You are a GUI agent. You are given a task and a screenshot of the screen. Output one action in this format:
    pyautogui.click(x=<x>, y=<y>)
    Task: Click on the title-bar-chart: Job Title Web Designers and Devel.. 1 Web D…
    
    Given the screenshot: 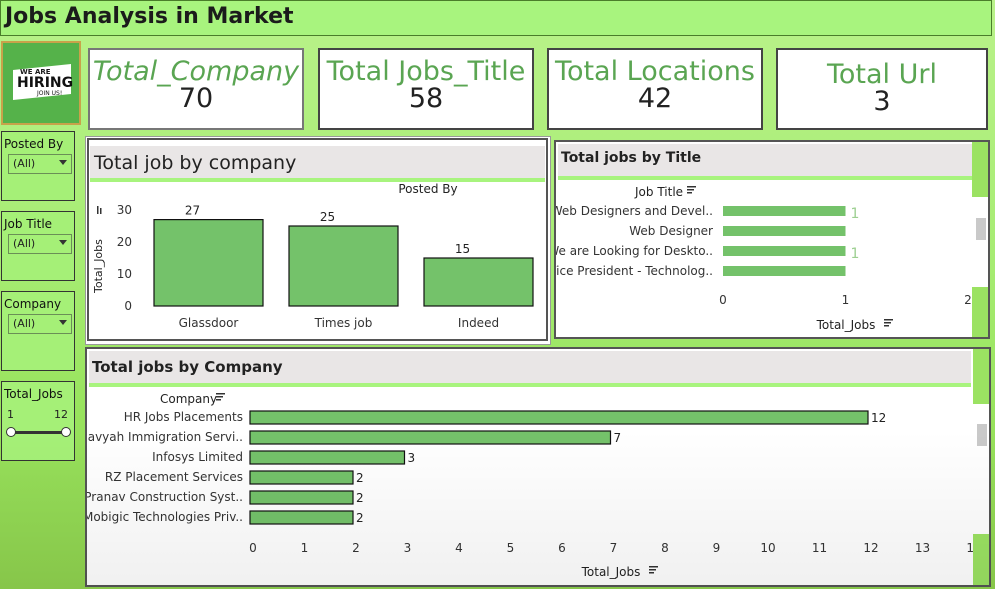 What is the action you would take?
    pyautogui.click(x=764, y=258)
    